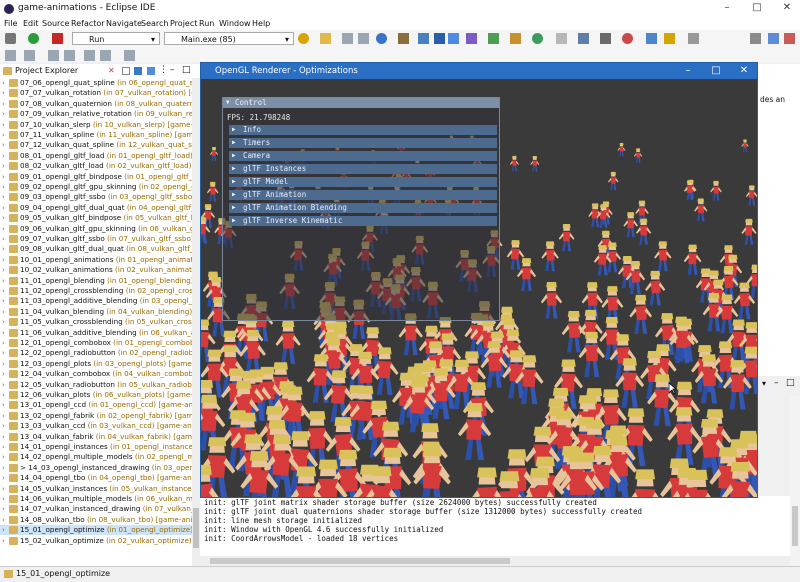 Image resolution: width=800 pixels, height=582 pixels. I want to click on hammer-icon, so click(403, 38).